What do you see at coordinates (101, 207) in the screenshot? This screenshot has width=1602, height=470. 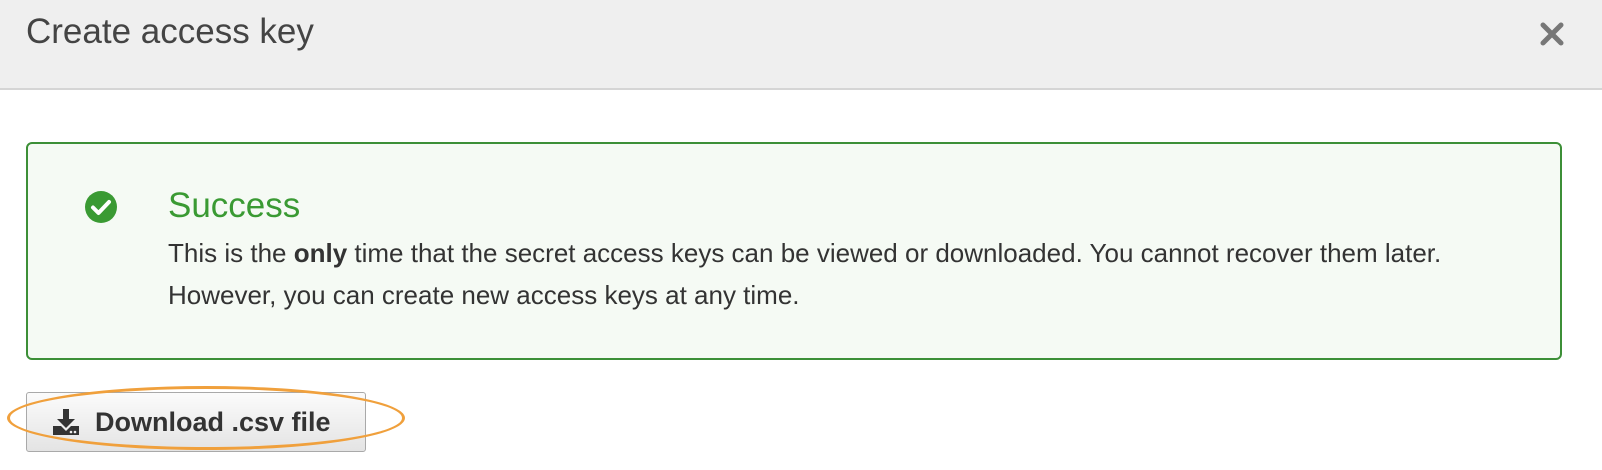 I see `check-circle-icon` at bounding box center [101, 207].